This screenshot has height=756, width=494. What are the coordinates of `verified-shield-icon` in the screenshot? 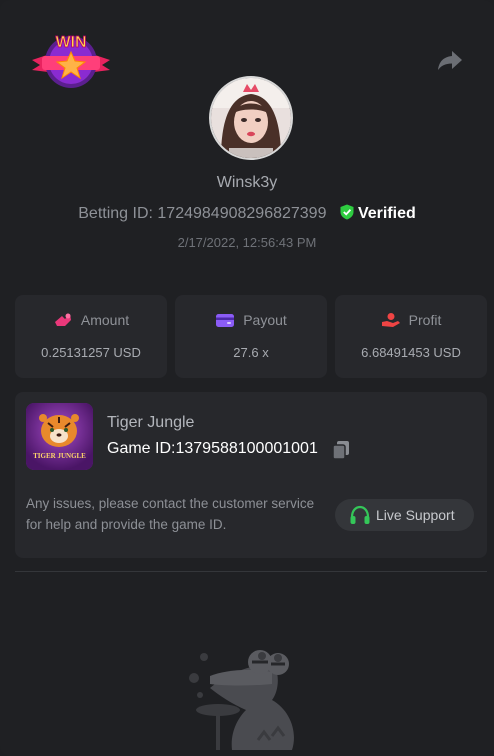 It's located at (347, 212).